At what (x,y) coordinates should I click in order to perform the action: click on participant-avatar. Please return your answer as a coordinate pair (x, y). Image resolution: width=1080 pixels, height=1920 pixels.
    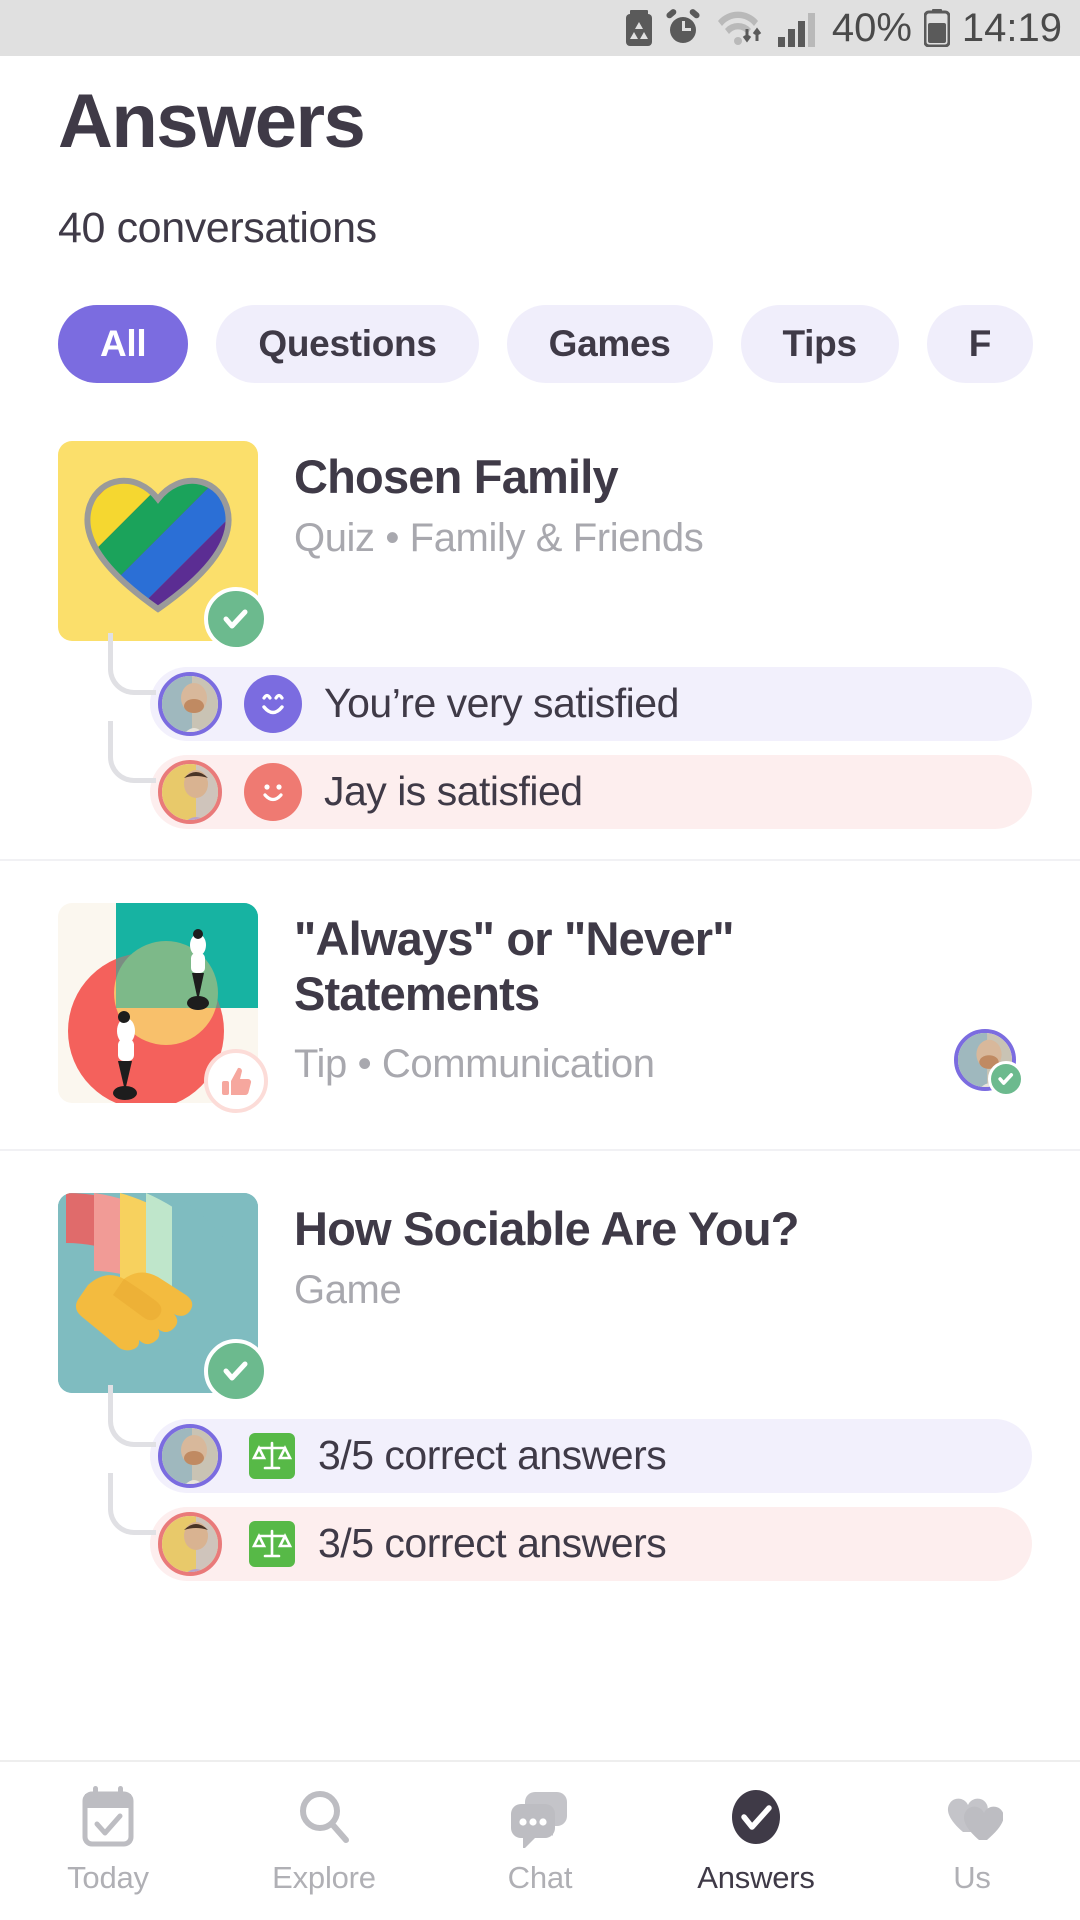
    Looking at the image, I should click on (989, 1062).